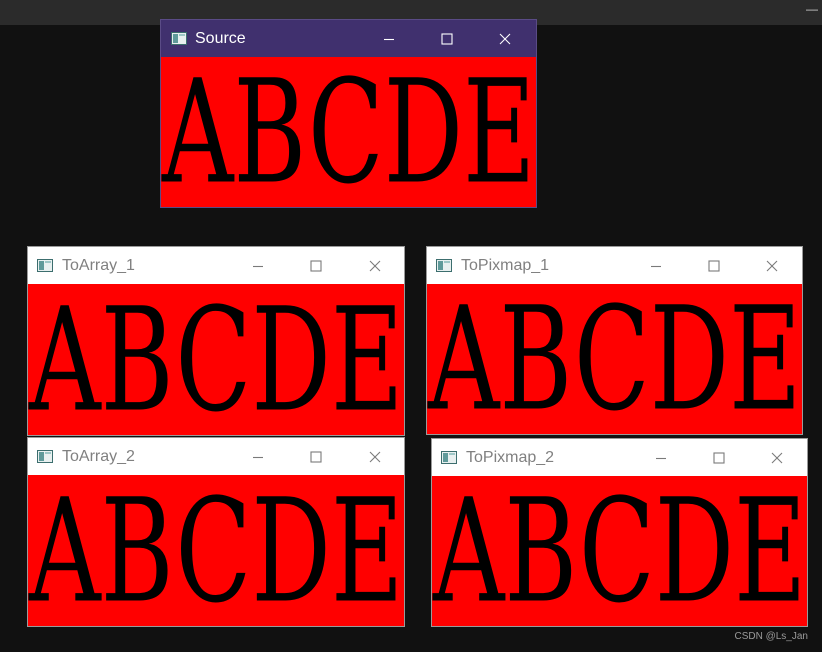  Describe the element at coordinates (98, 456) in the screenshot. I see `window-title: ToArray_2` at that location.